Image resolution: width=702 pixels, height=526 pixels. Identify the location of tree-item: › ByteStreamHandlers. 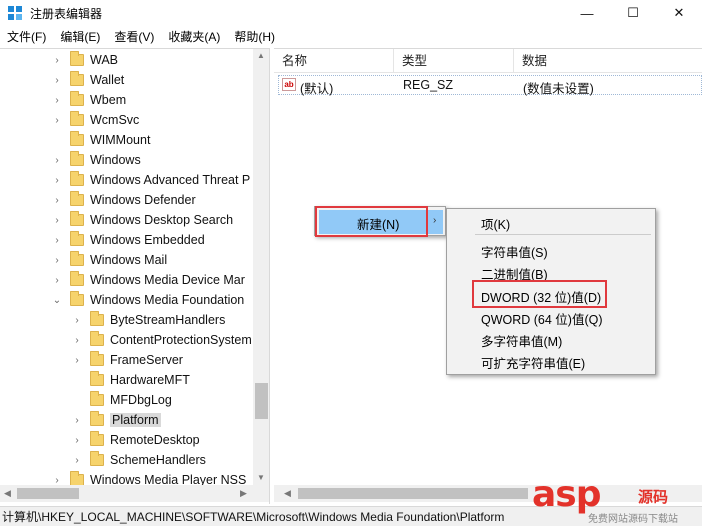
(148, 320).